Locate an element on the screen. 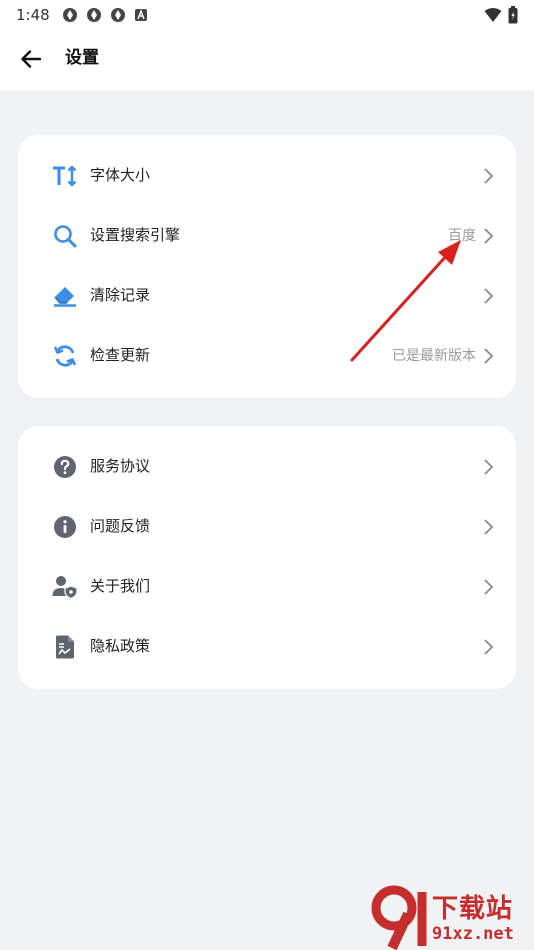 The height and width of the screenshot is (950, 534). settings-item-label: 服务协议 is located at coordinates (120, 466).